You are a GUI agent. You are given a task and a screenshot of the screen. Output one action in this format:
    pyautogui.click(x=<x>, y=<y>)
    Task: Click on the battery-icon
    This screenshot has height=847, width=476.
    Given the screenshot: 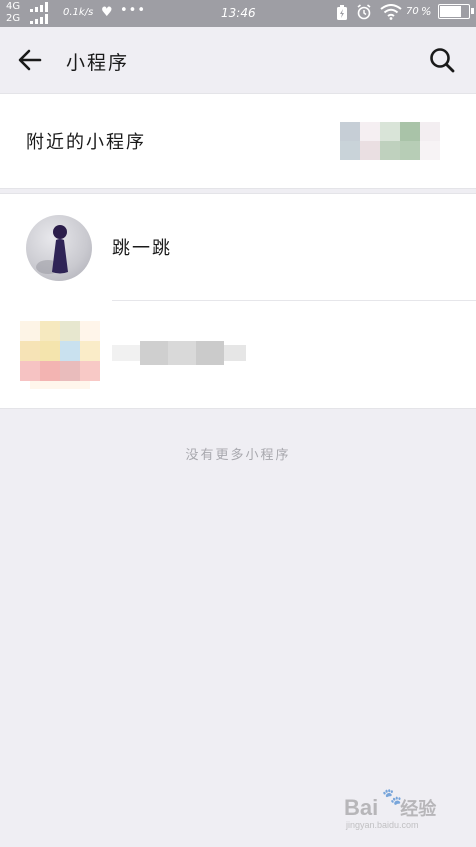 What is the action you would take?
    pyautogui.click(x=456, y=11)
    